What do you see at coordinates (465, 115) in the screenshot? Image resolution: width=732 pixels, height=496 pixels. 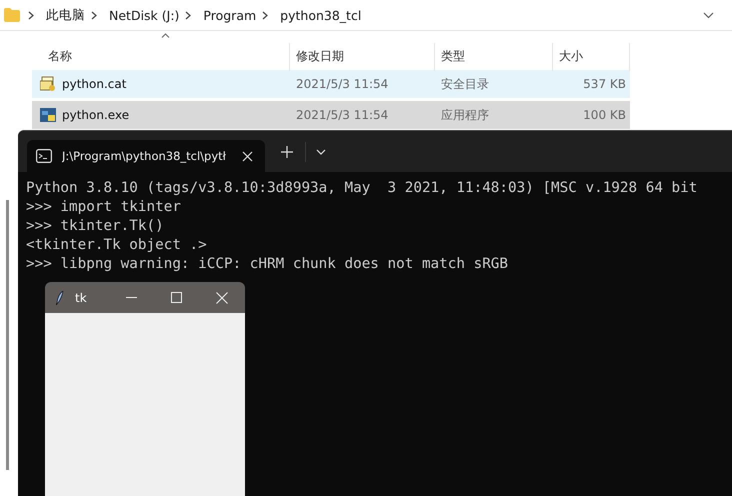 I see `file-type: 应用程序` at bounding box center [465, 115].